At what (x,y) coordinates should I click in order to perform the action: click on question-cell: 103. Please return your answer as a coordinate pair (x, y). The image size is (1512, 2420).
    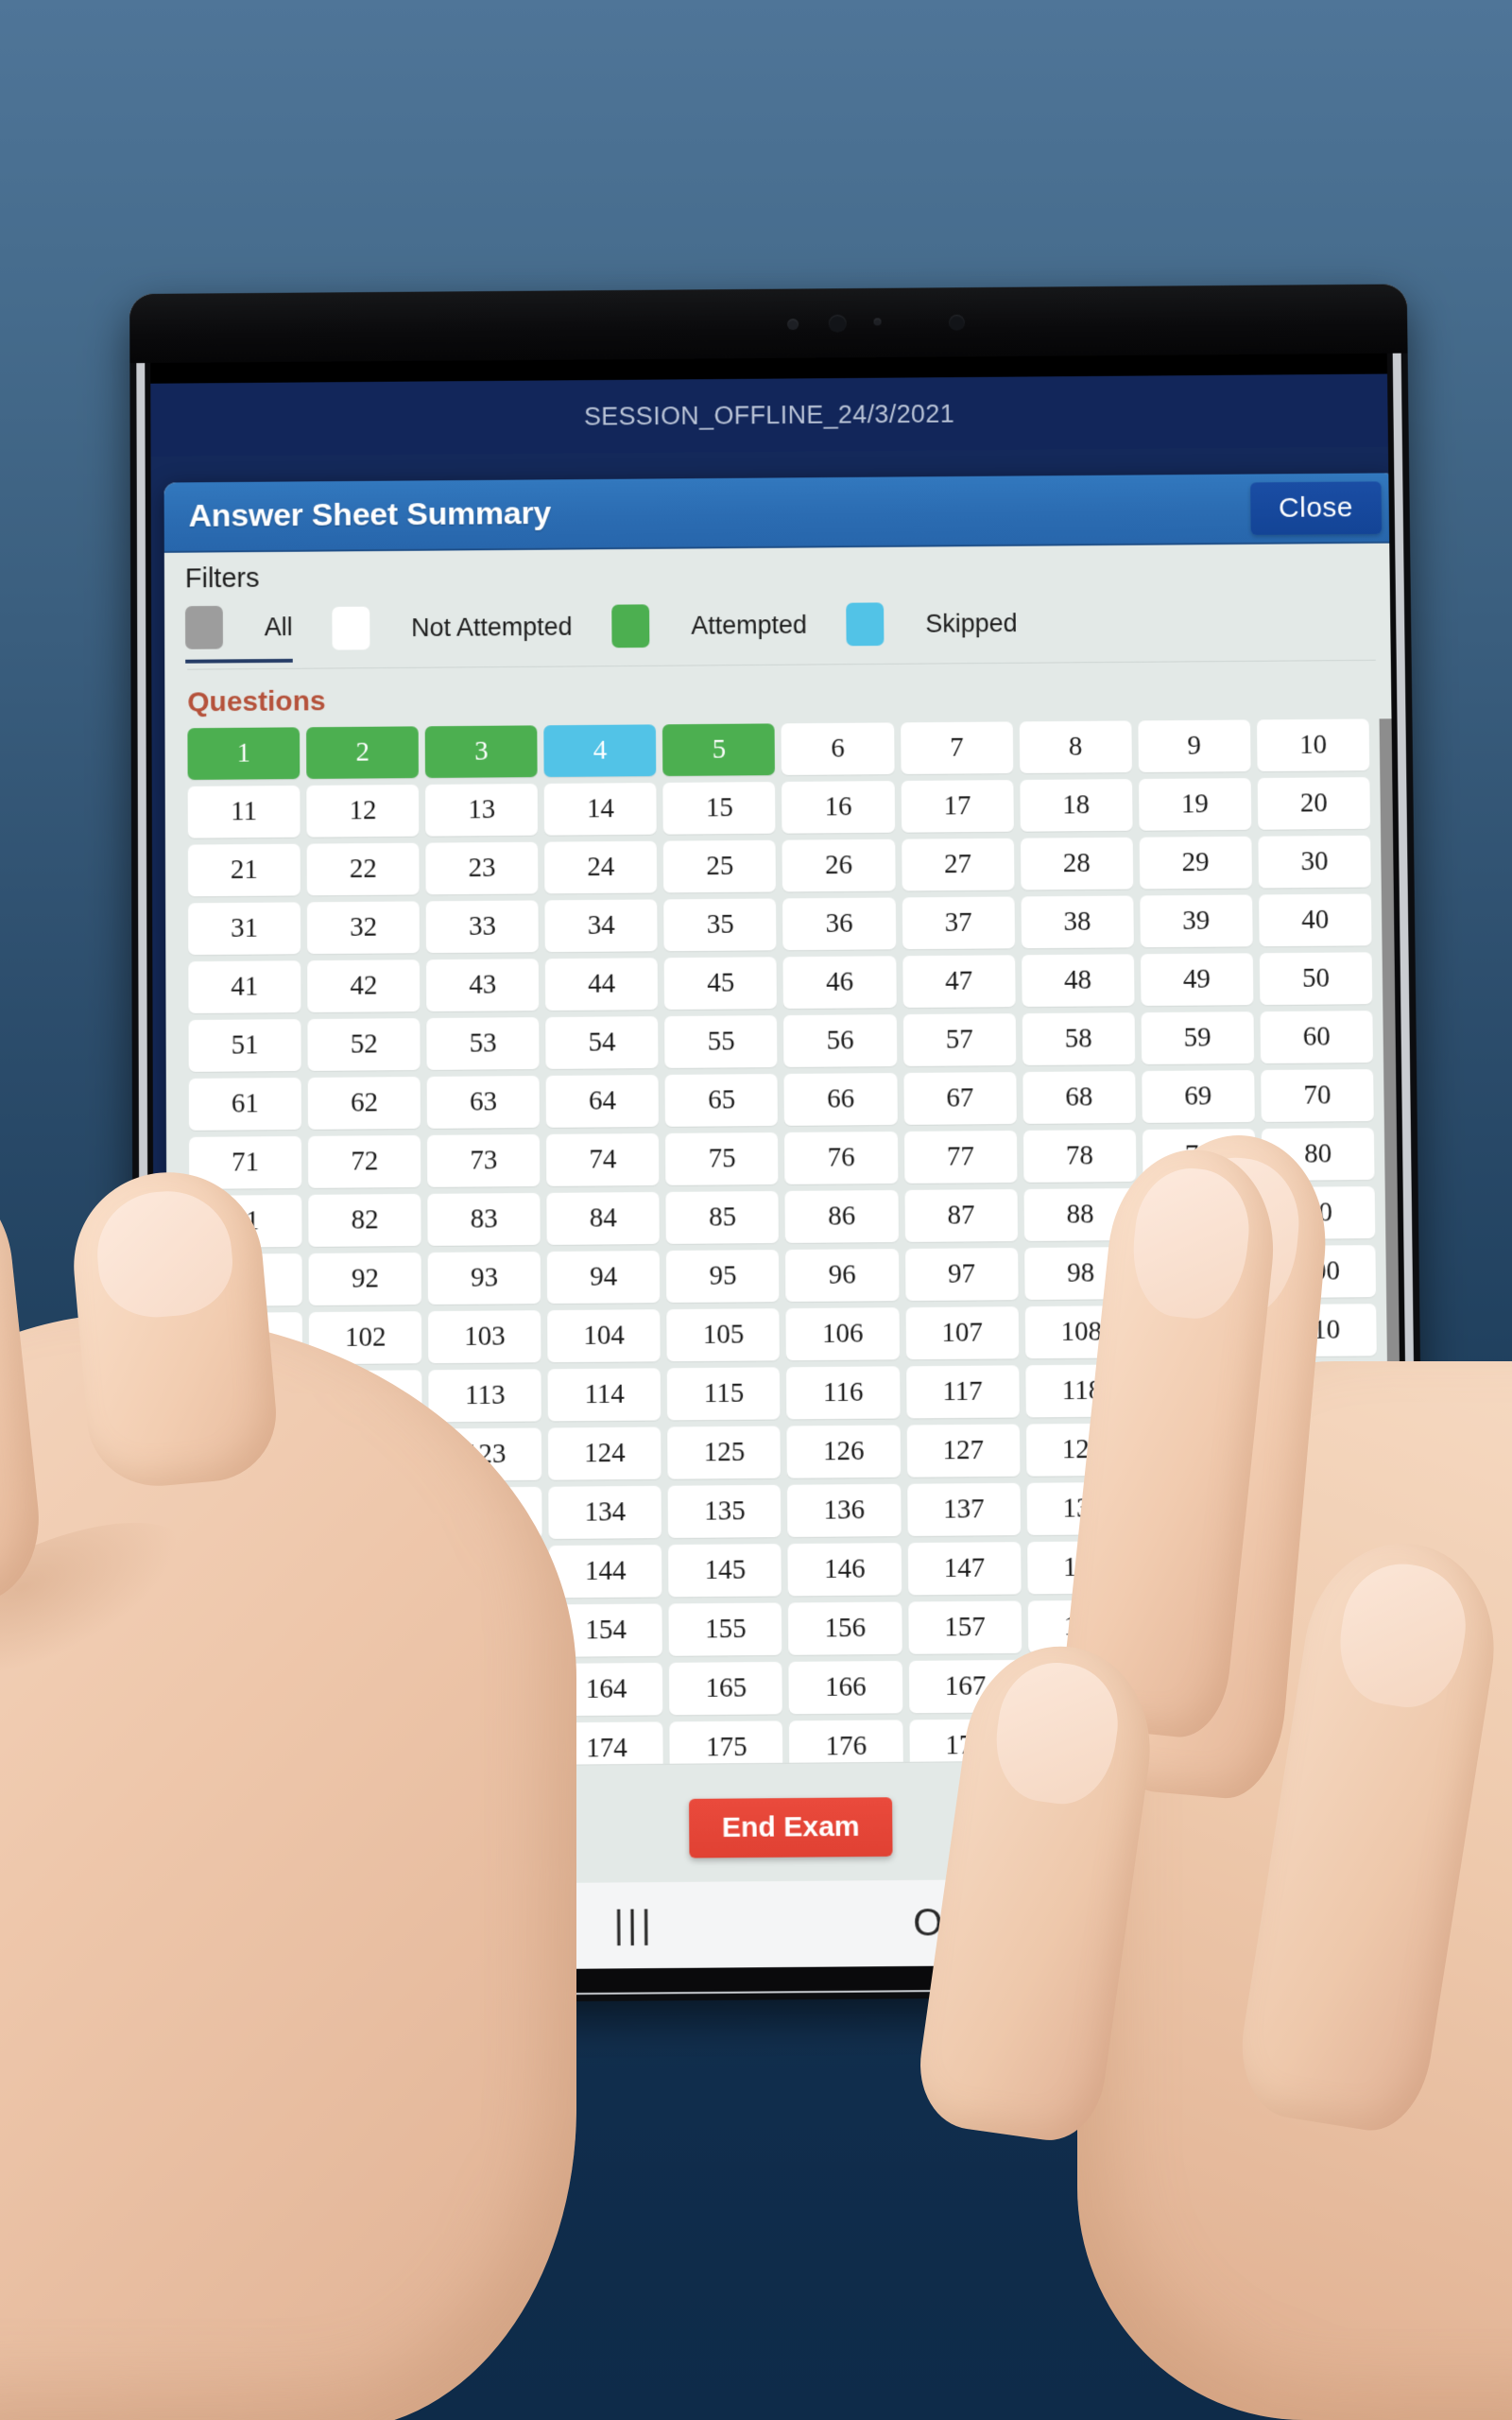
    Looking at the image, I should click on (484, 1337).